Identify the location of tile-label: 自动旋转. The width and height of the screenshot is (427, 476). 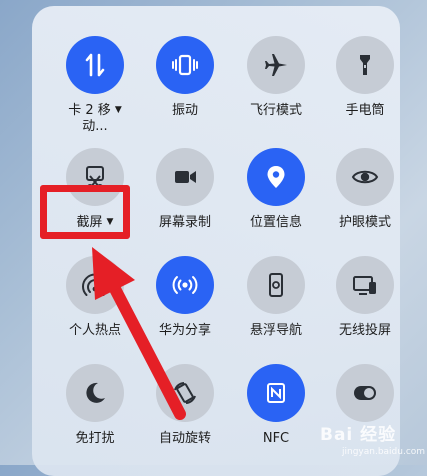
(184, 438).